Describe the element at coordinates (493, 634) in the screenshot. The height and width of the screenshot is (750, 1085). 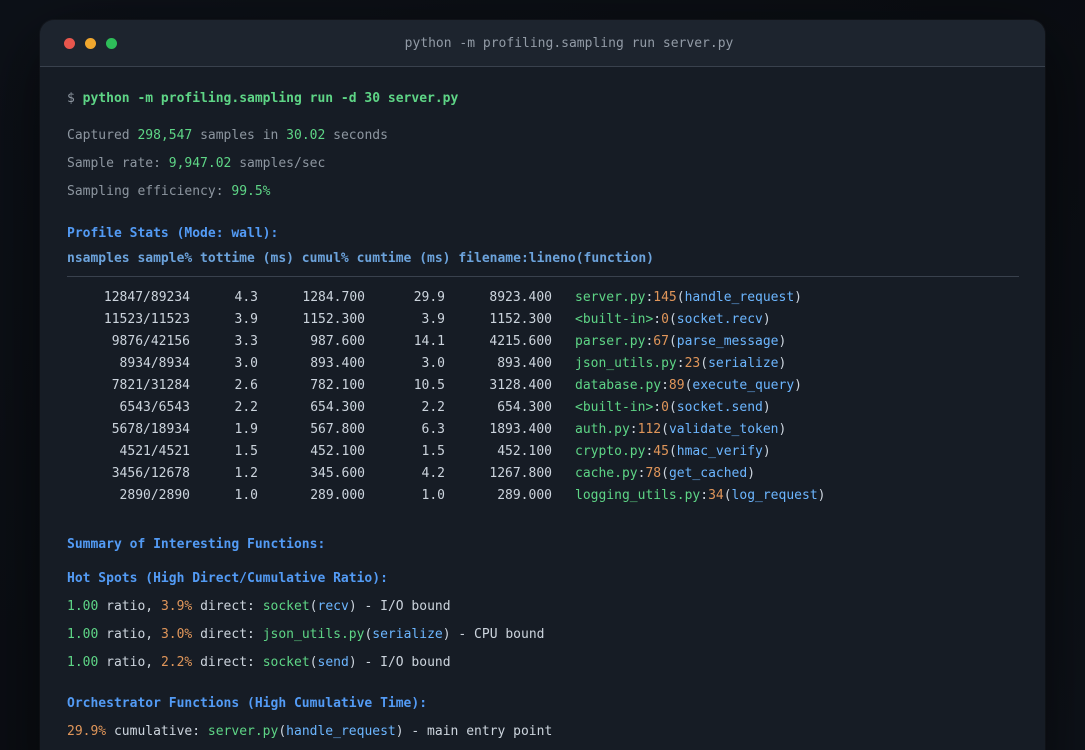
I see `text-segment: ) - CPU bound` at that location.